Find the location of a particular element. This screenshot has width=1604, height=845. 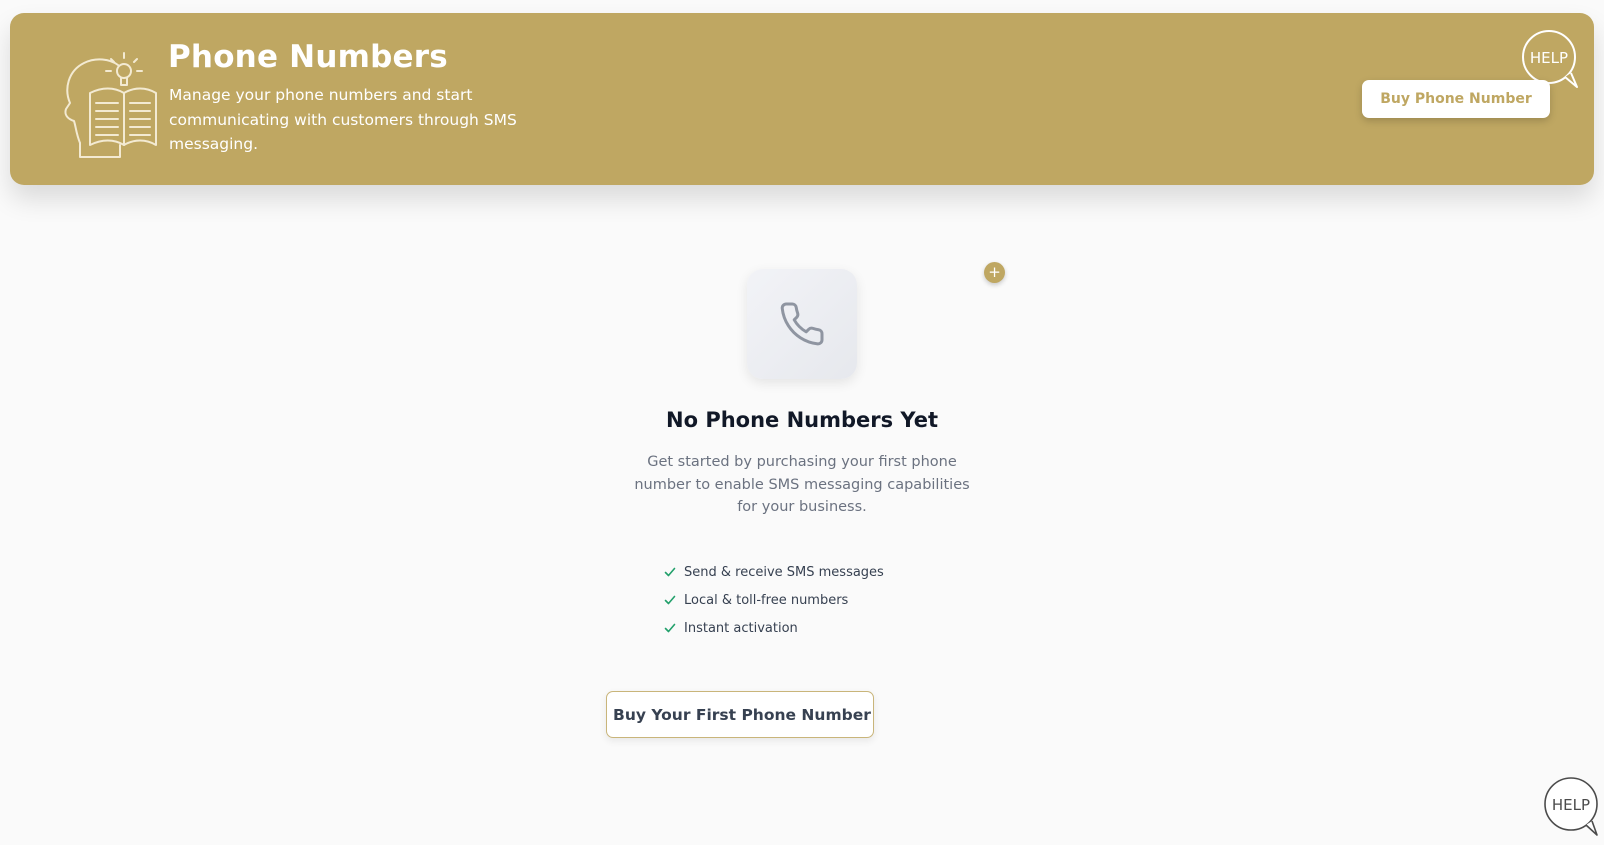

buy-first-phone-number-button: Buy Your First Phone Number is located at coordinates (740, 714).